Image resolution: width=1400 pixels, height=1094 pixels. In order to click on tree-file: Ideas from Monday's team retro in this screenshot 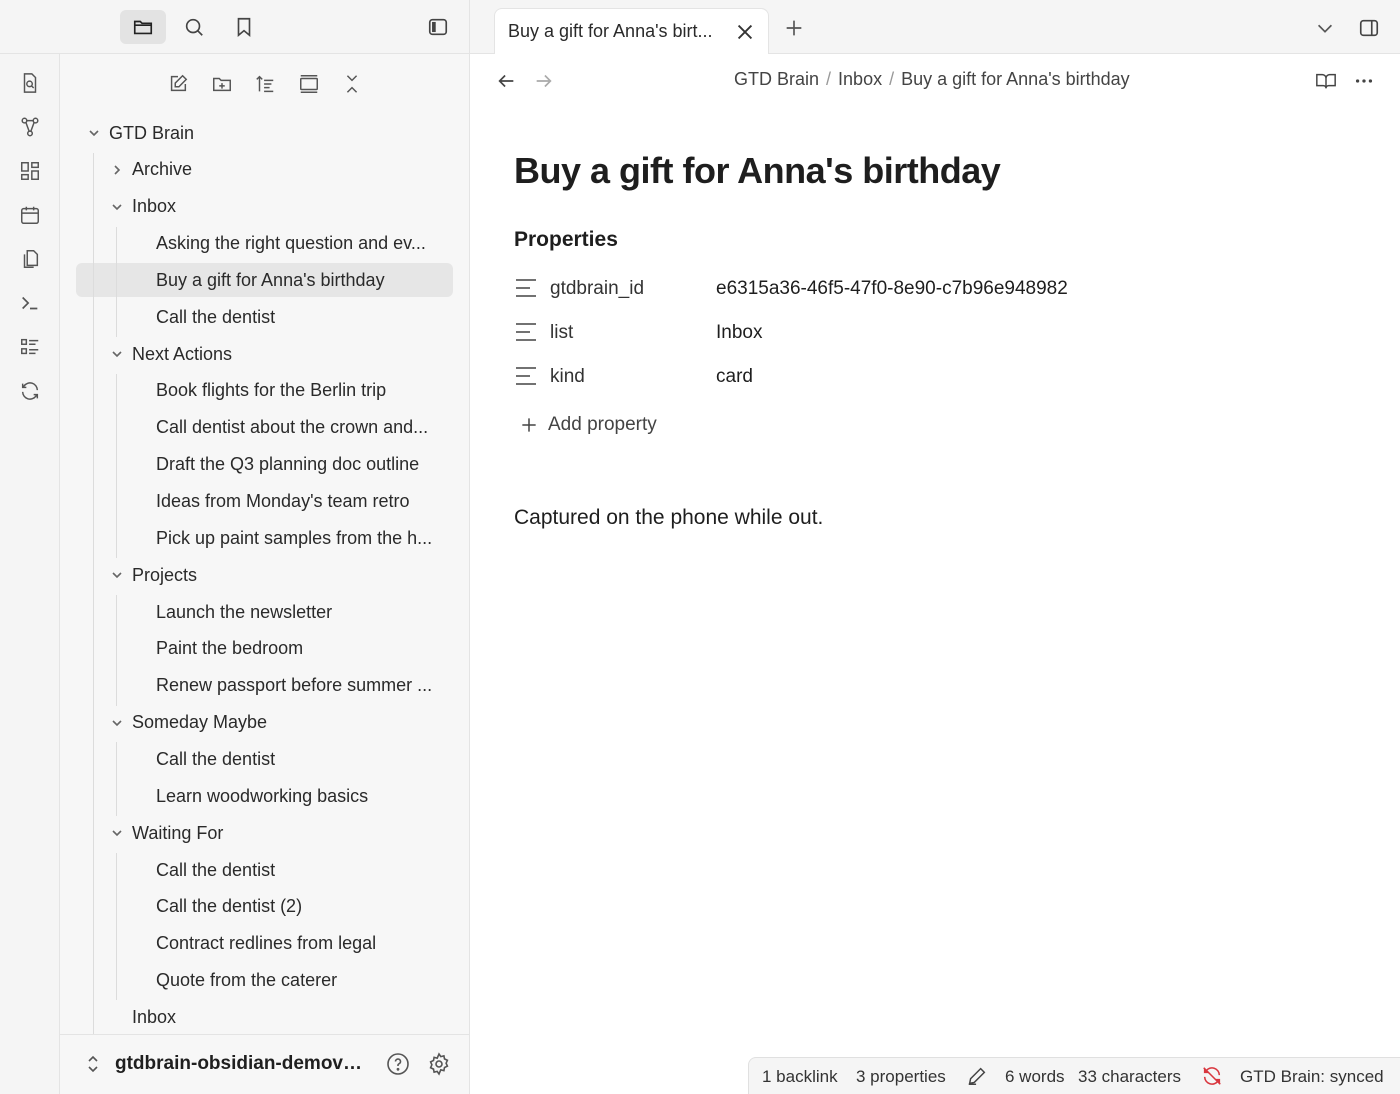, I will do `click(264, 502)`.